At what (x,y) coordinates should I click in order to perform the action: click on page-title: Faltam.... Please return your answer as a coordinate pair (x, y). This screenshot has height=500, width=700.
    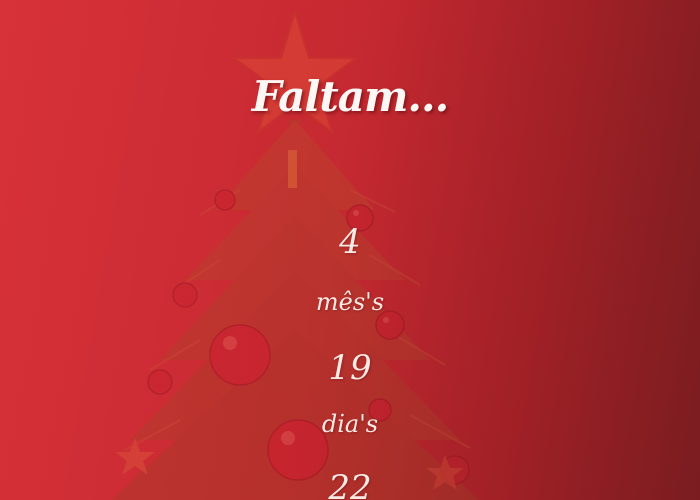
    Looking at the image, I should click on (350, 96).